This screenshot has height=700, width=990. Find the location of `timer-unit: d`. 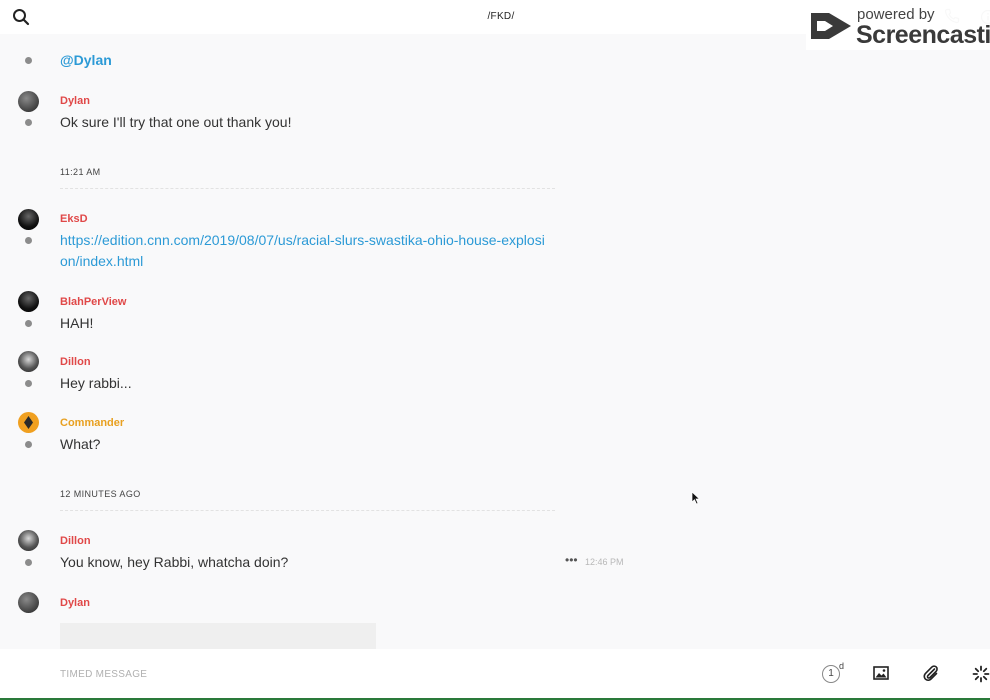

timer-unit: d is located at coordinates (842, 666).